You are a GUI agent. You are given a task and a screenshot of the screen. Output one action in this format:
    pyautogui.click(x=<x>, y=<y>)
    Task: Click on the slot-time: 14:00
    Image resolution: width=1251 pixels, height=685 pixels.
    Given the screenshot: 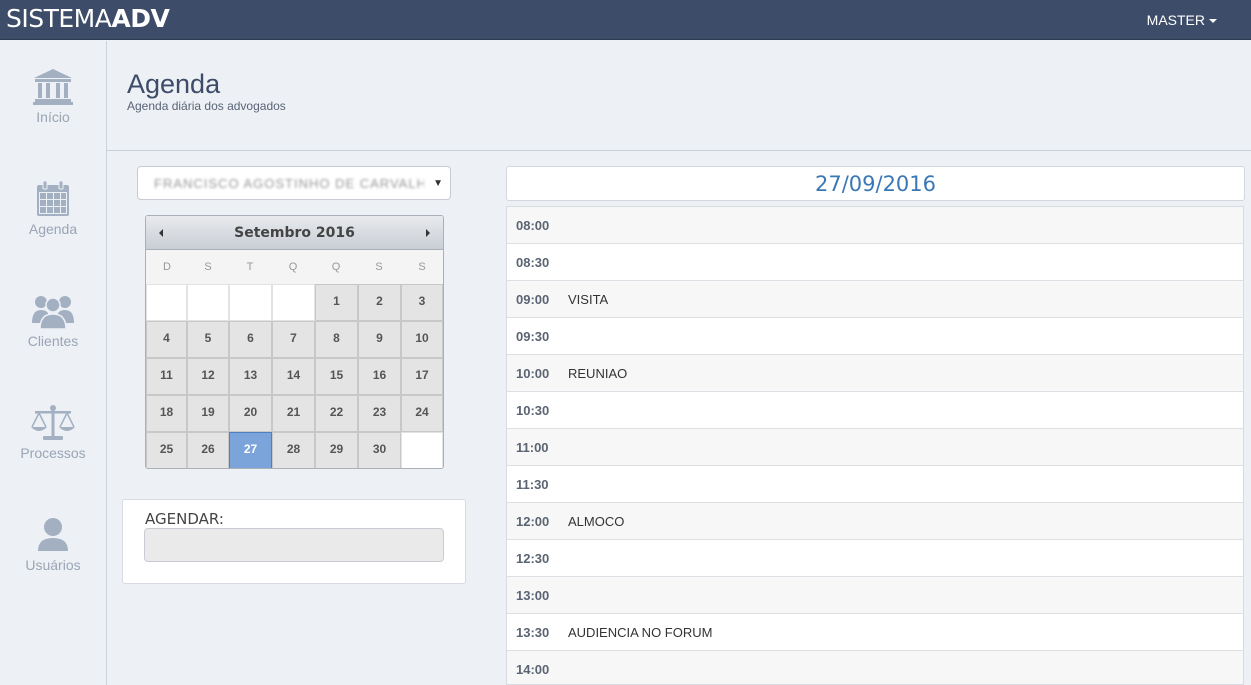 What is the action you would take?
    pyautogui.click(x=533, y=669)
    